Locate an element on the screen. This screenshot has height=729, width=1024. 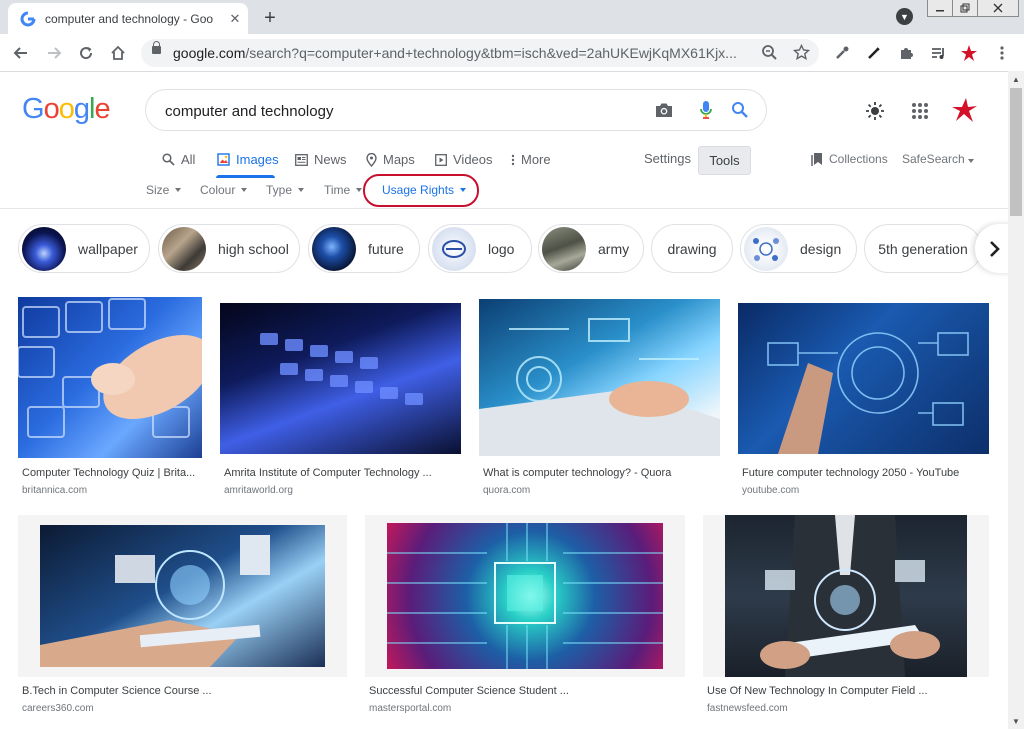
apps-grid-icon is located at coordinates (920, 111).